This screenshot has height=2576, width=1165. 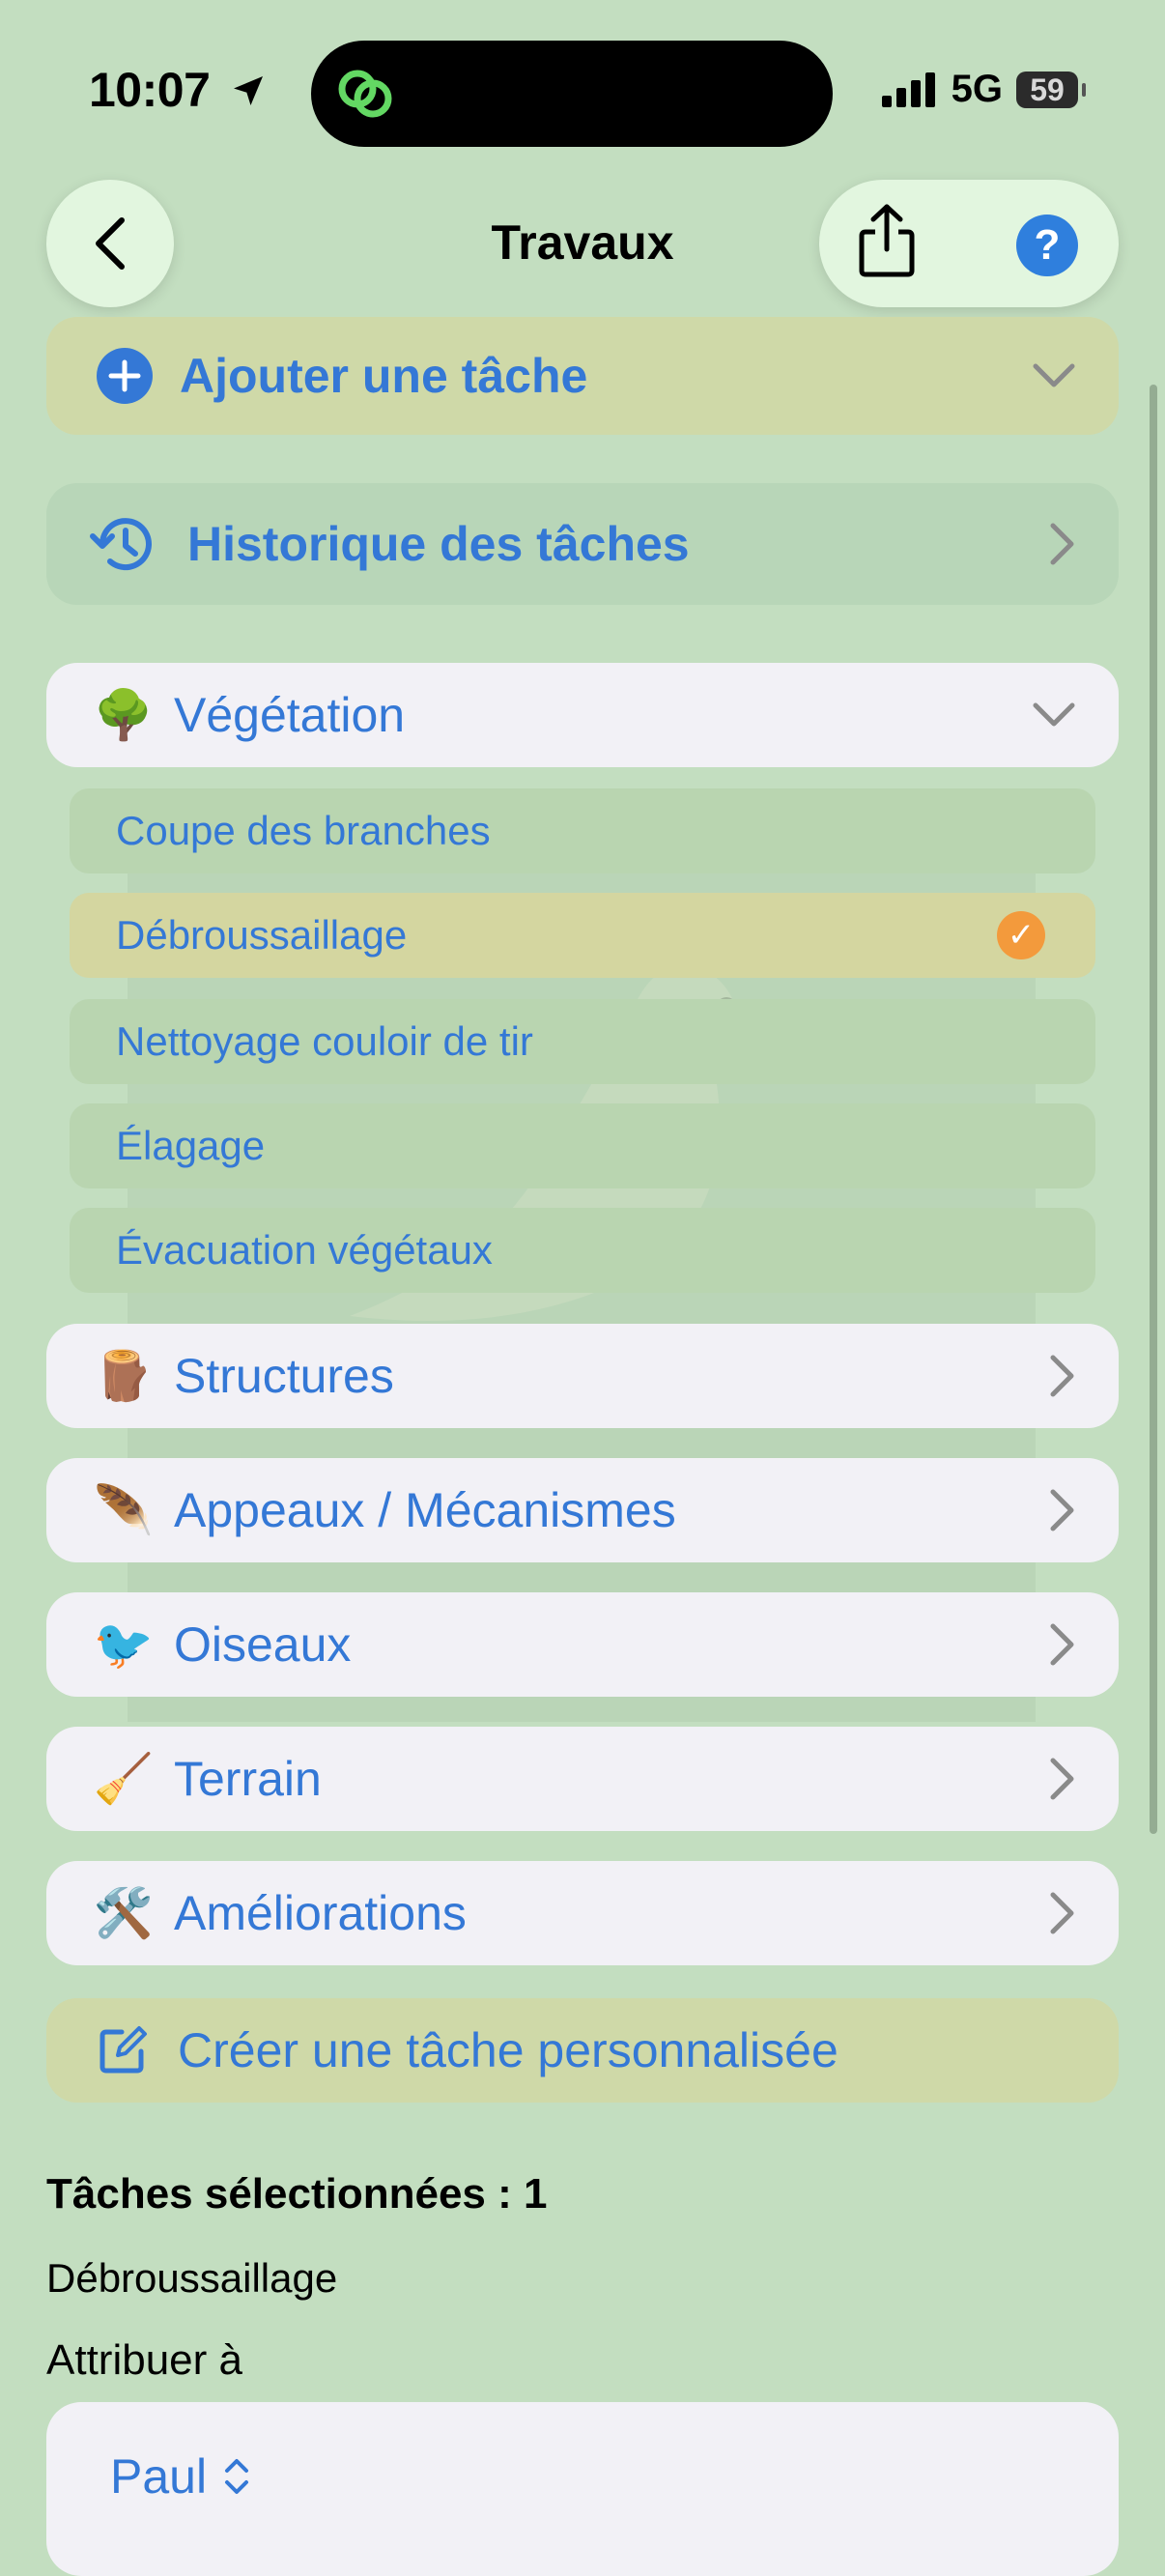 What do you see at coordinates (384, 376) in the screenshot?
I see `add-task-label: Ajouter une tâche` at bounding box center [384, 376].